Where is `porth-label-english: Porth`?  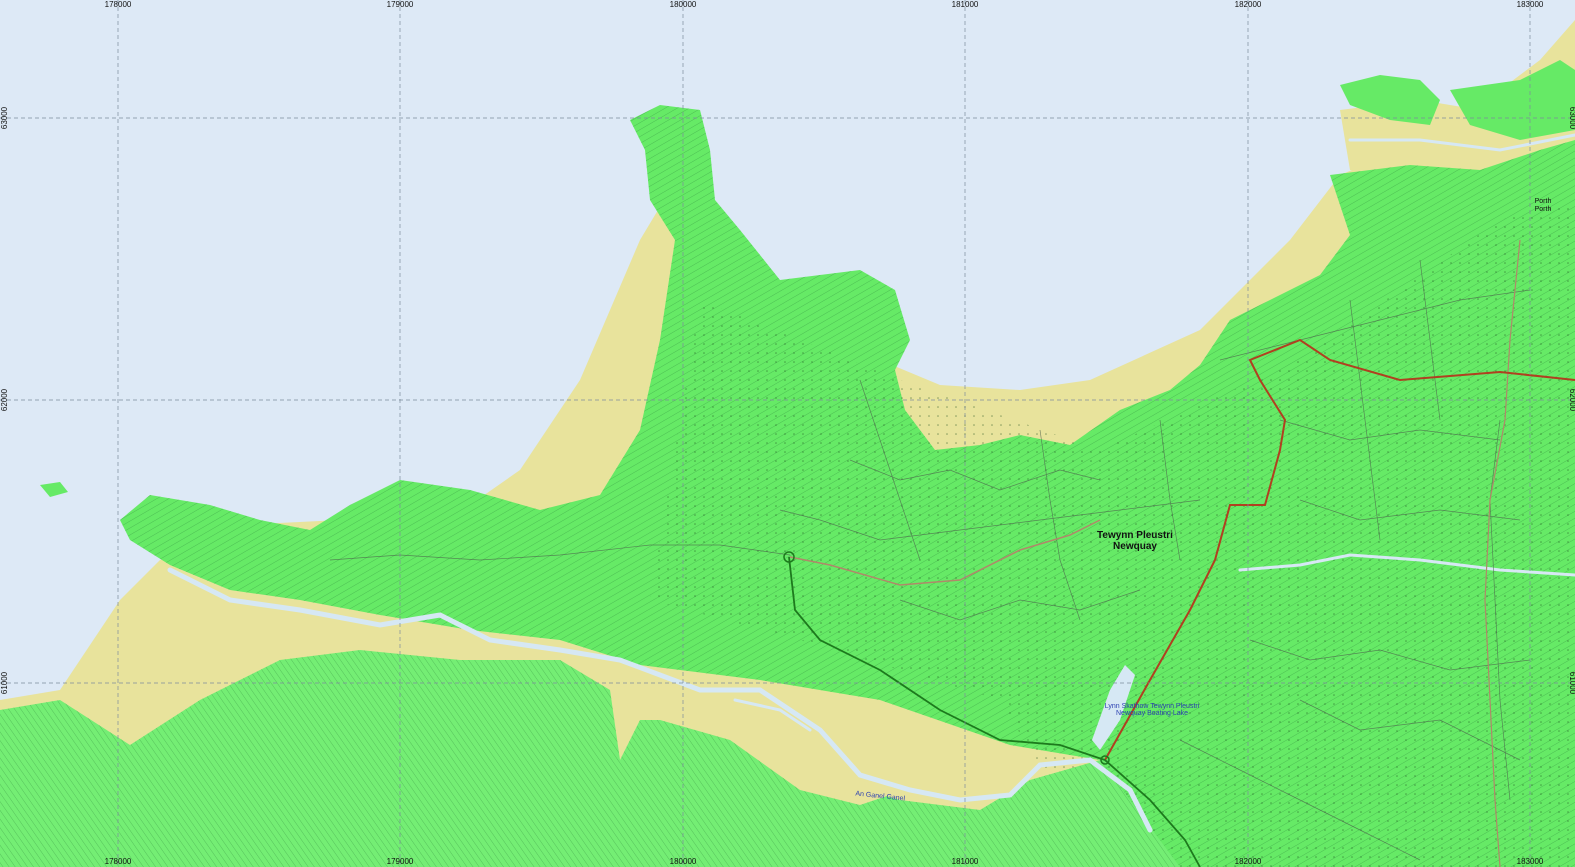
porth-label-english: Porth is located at coordinates (1543, 209).